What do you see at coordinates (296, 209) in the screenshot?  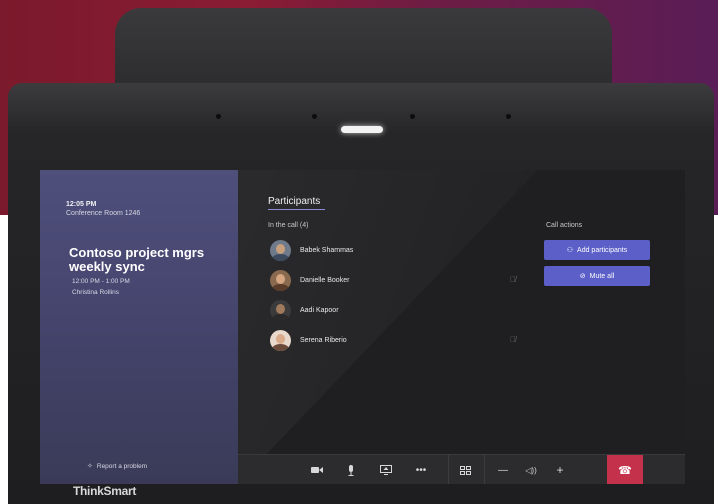 I see `title-underline` at bounding box center [296, 209].